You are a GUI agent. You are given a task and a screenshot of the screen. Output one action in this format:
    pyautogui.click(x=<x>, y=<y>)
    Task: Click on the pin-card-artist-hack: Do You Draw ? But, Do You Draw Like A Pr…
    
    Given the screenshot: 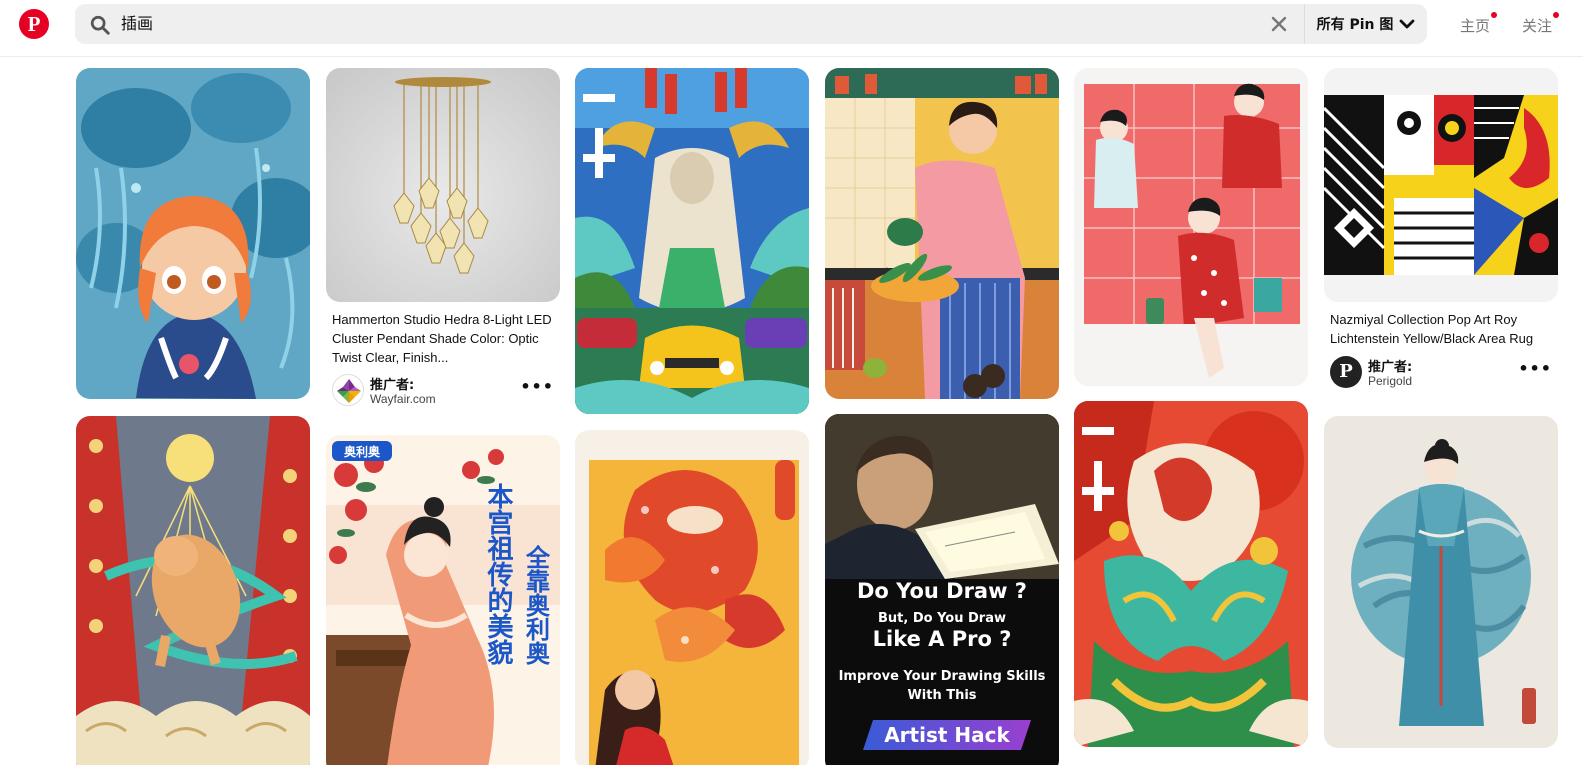 What is the action you would take?
    pyautogui.click(x=942, y=589)
    